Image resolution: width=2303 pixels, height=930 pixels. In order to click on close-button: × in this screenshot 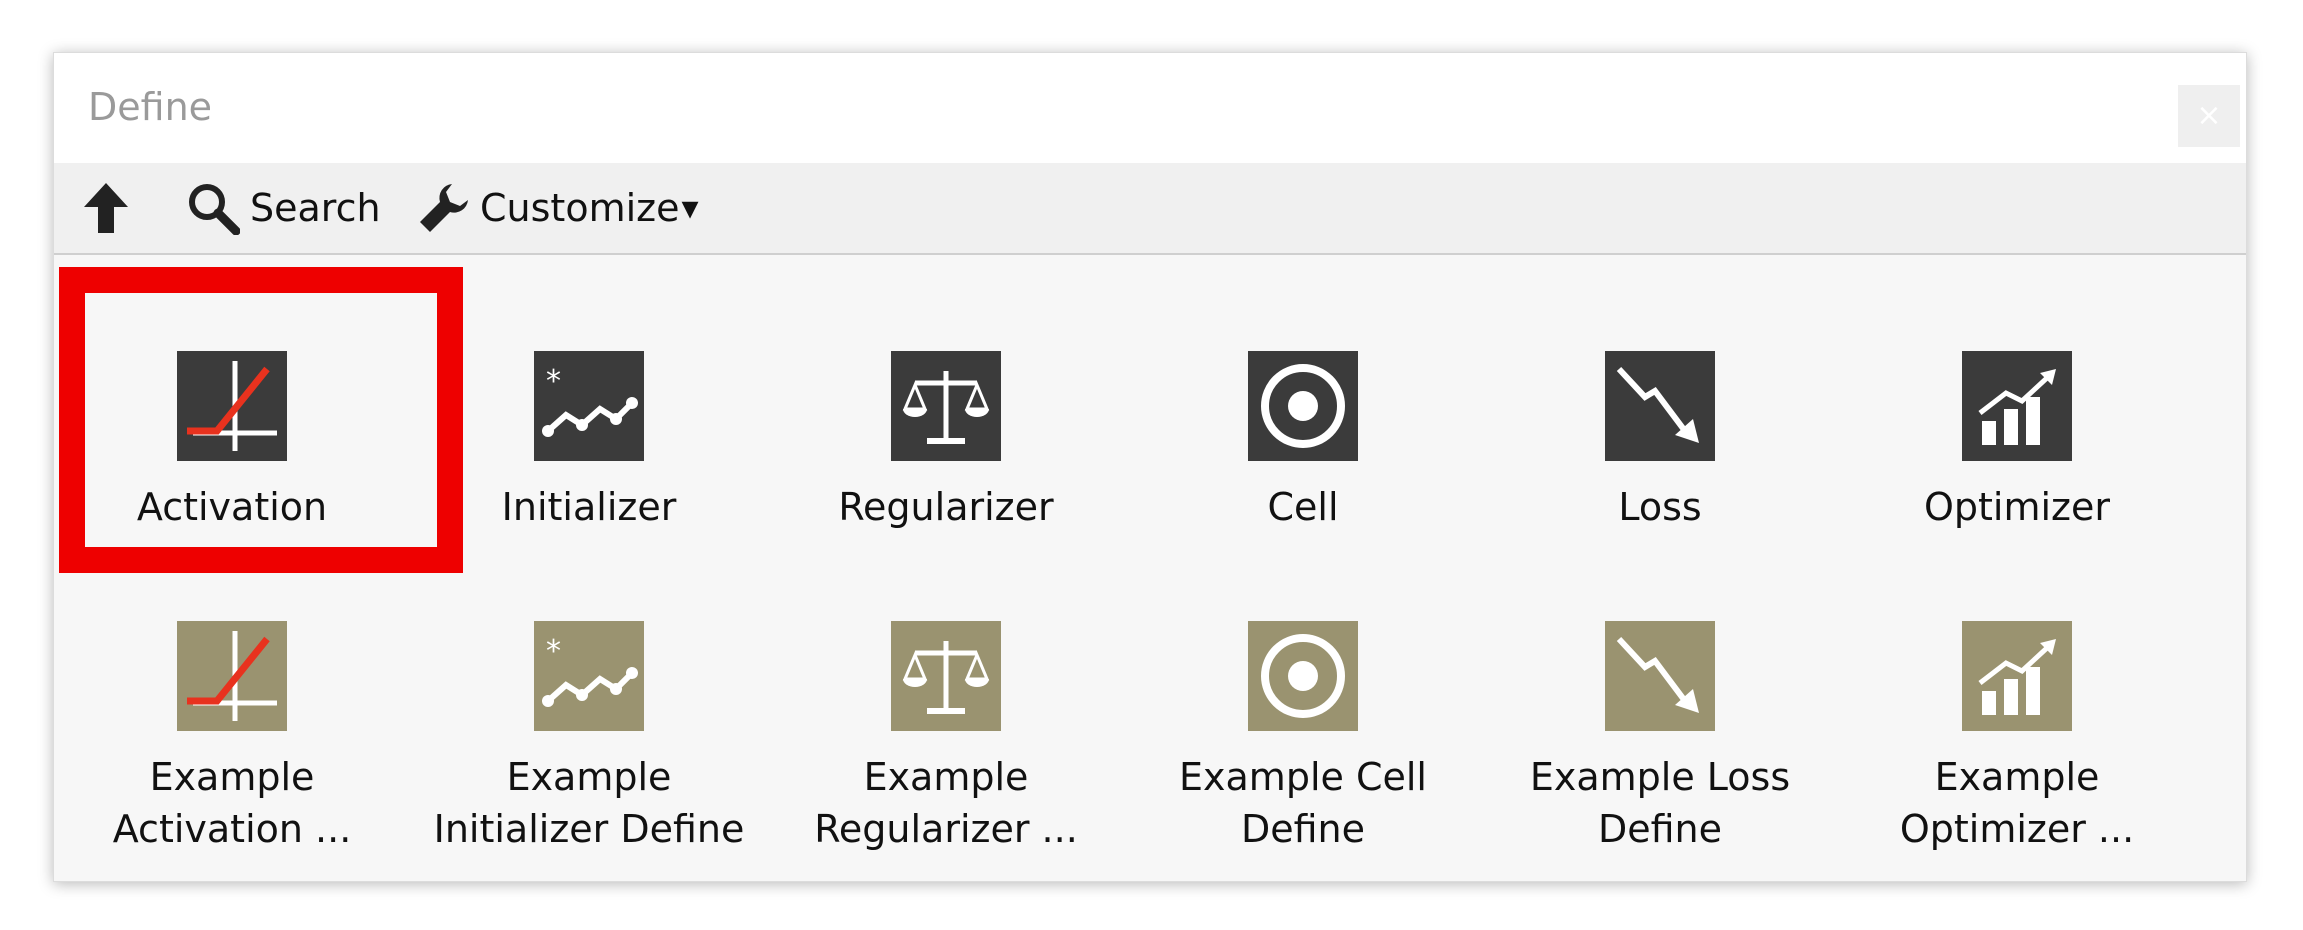, I will do `click(2209, 116)`.